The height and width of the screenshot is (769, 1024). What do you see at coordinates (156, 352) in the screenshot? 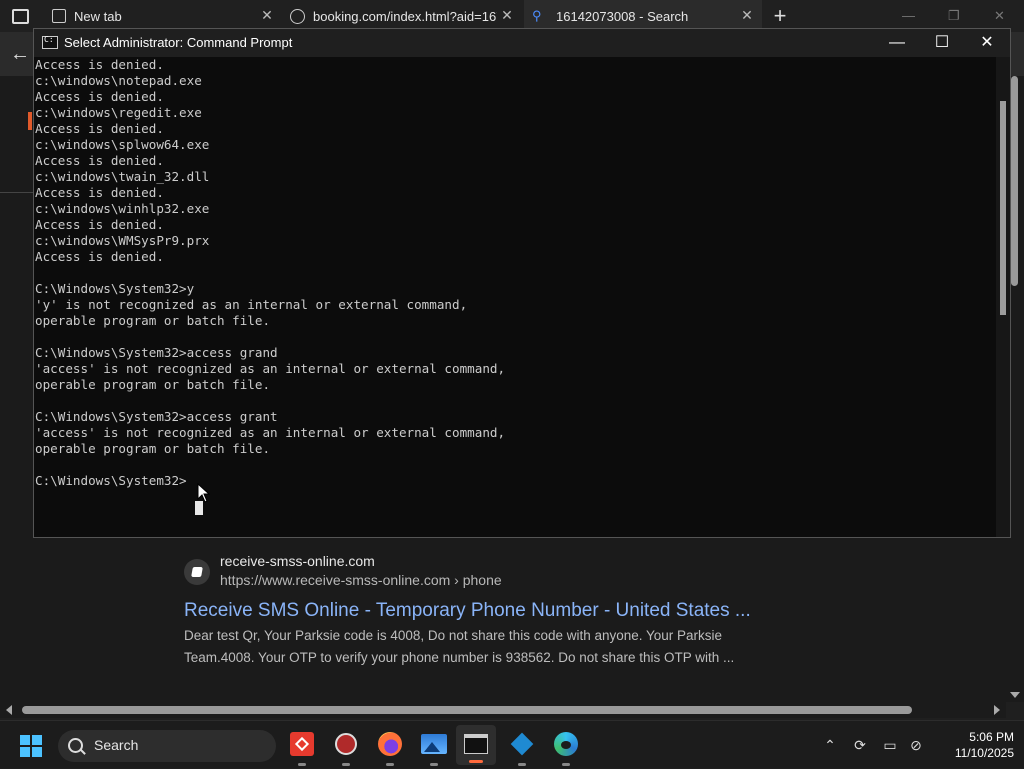
I see `cmd-line: C:\Windows\System32>access grand` at bounding box center [156, 352].